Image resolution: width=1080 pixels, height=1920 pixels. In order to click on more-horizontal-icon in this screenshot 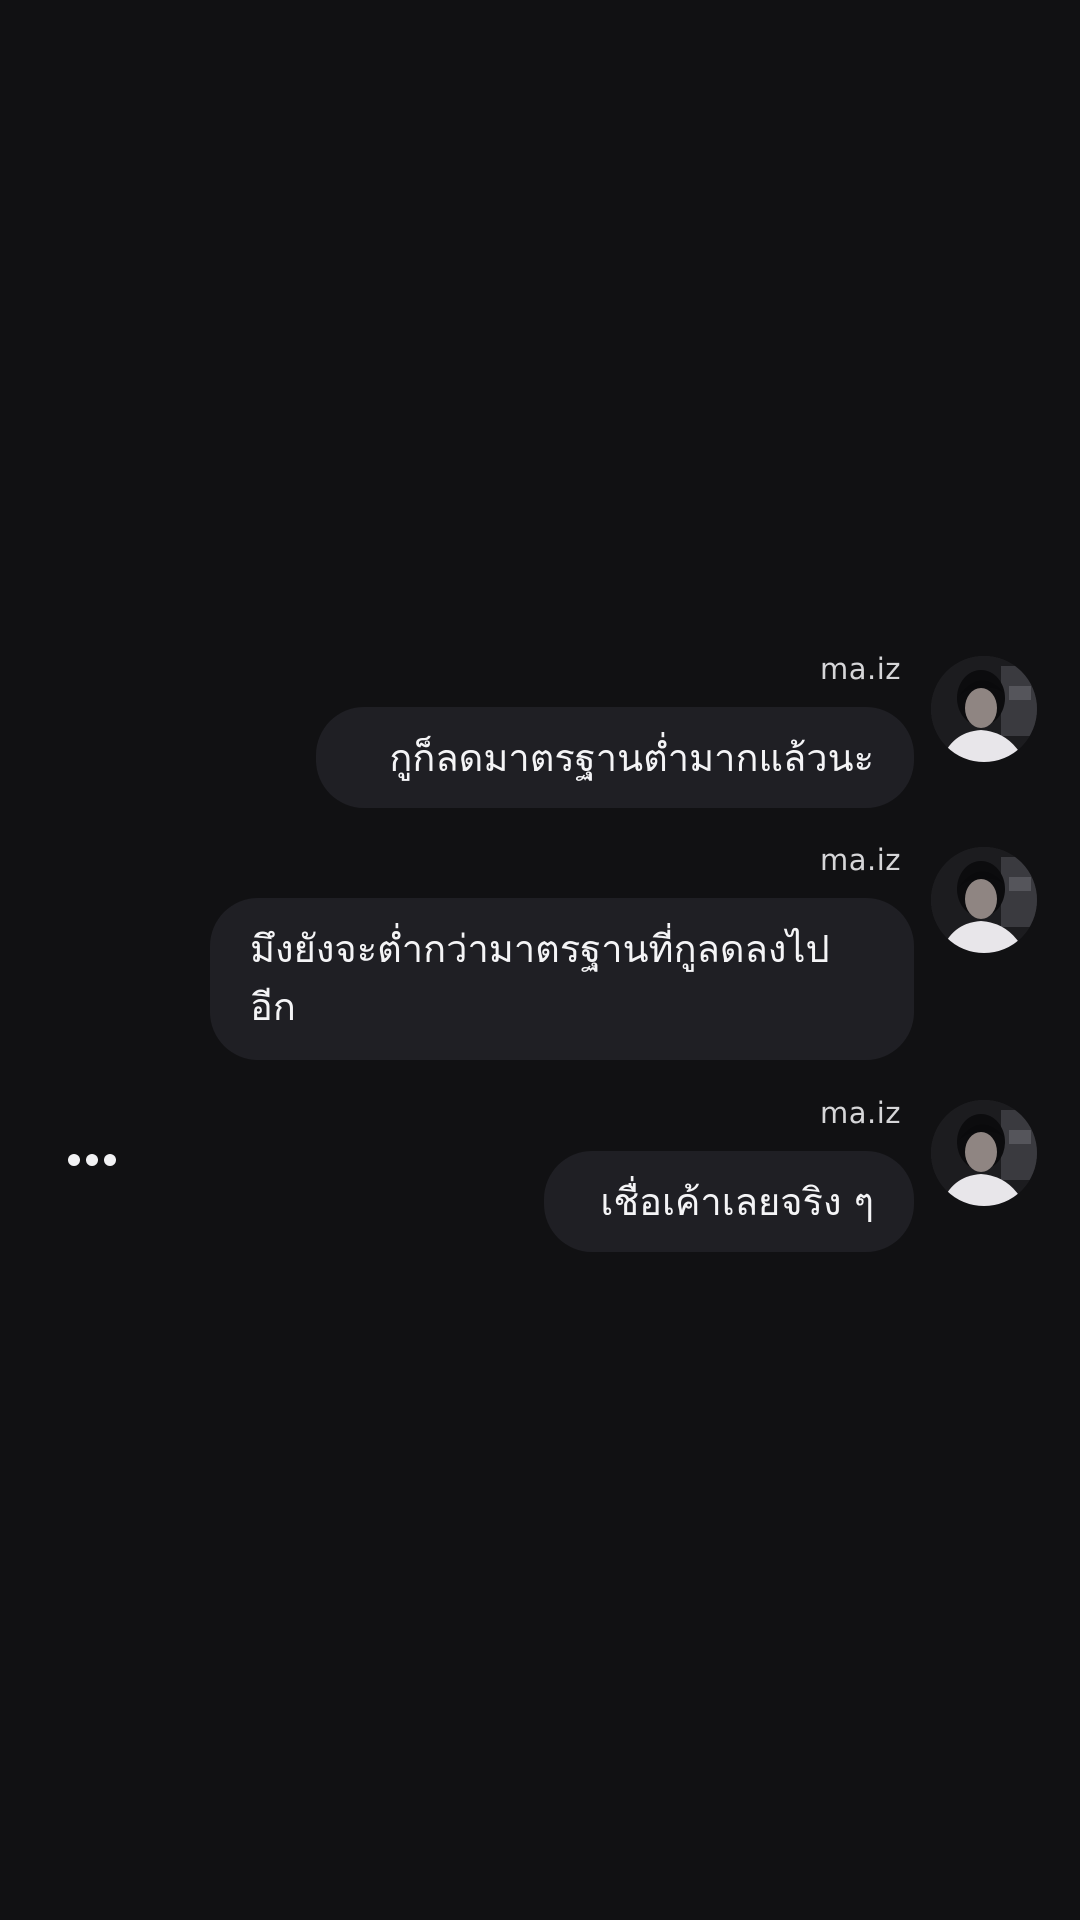, I will do `click(95, 1160)`.